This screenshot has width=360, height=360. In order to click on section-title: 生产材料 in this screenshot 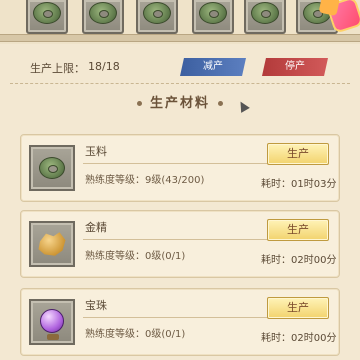, I will do `click(179, 103)`.